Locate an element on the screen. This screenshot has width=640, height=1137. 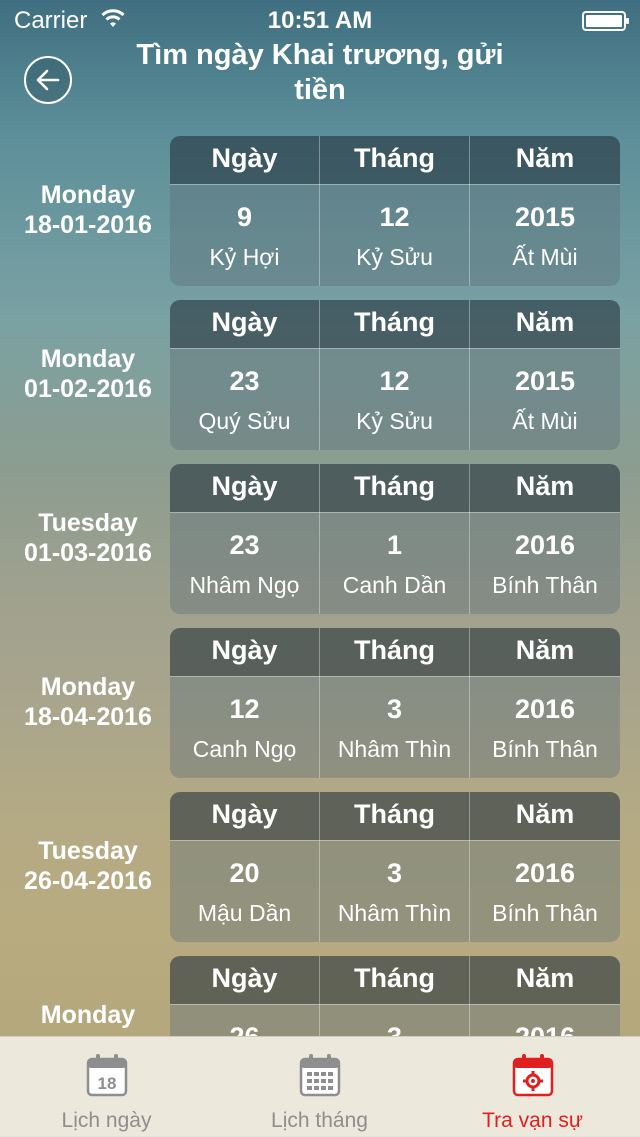
year-column: Năm 2016 is located at coordinates (545, 996).